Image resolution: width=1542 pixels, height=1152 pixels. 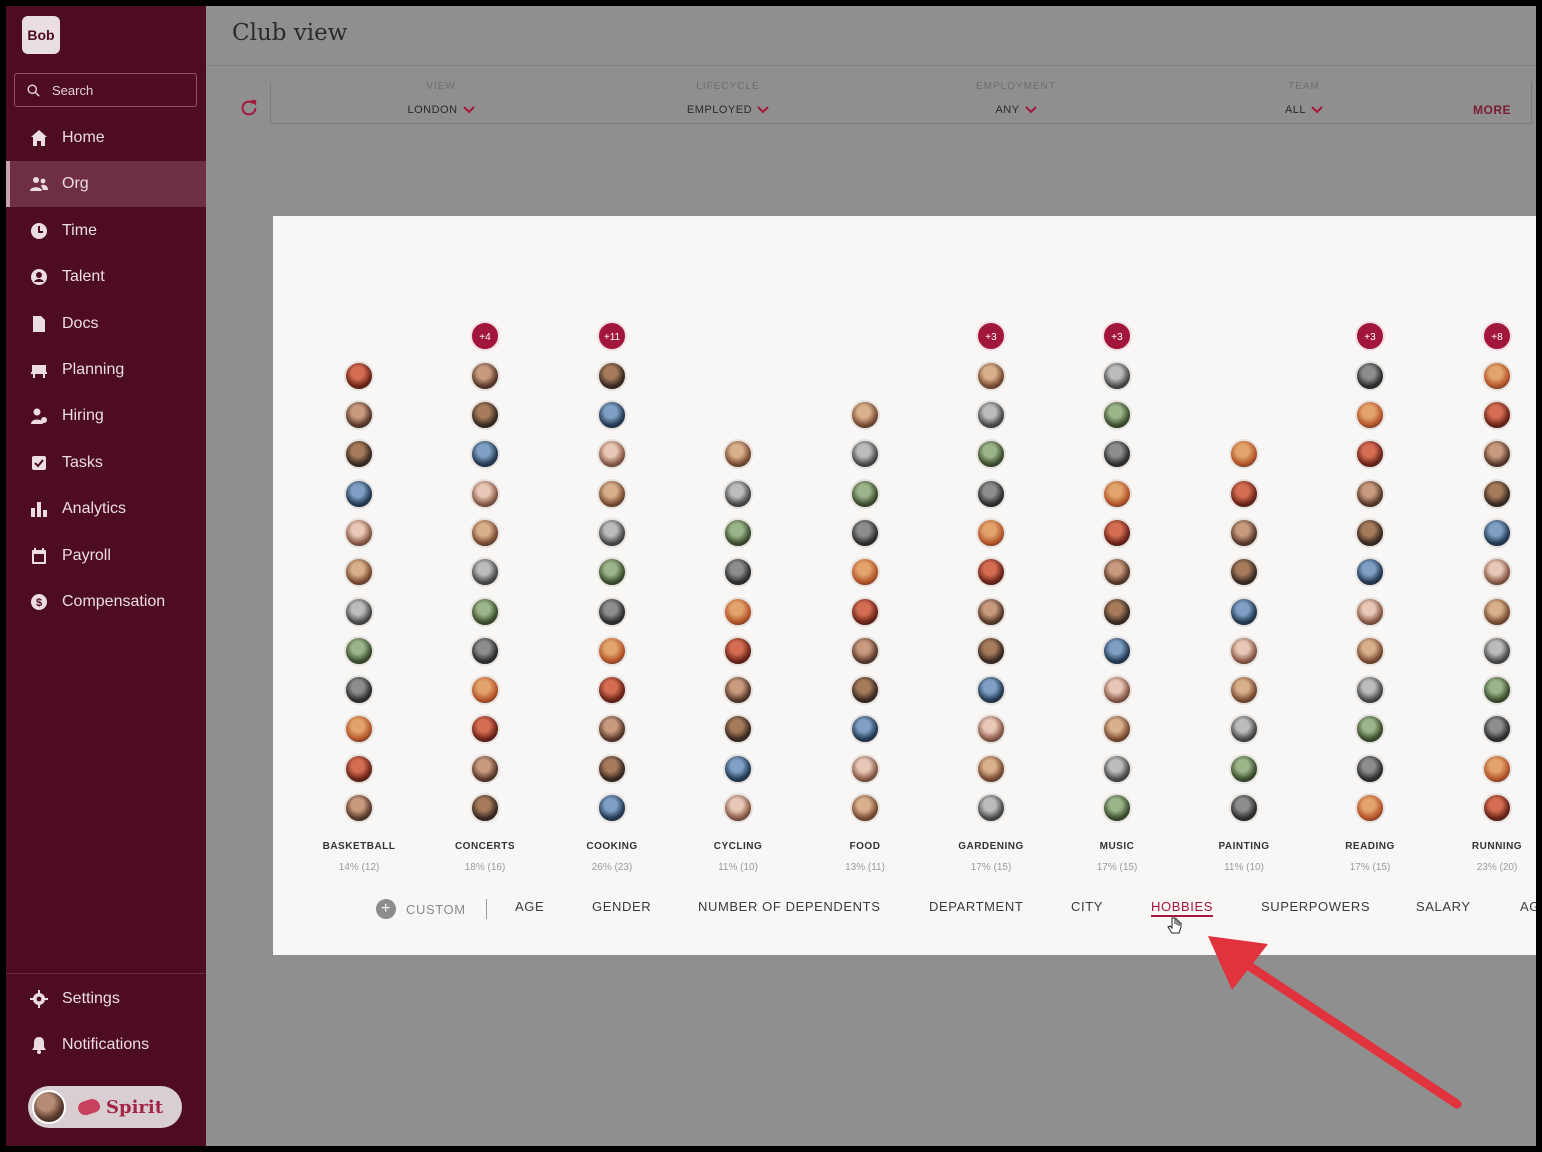 What do you see at coordinates (1304, 98) in the screenshot?
I see `filter-team: TEAM ALL` at bounding box center [1304, 98].